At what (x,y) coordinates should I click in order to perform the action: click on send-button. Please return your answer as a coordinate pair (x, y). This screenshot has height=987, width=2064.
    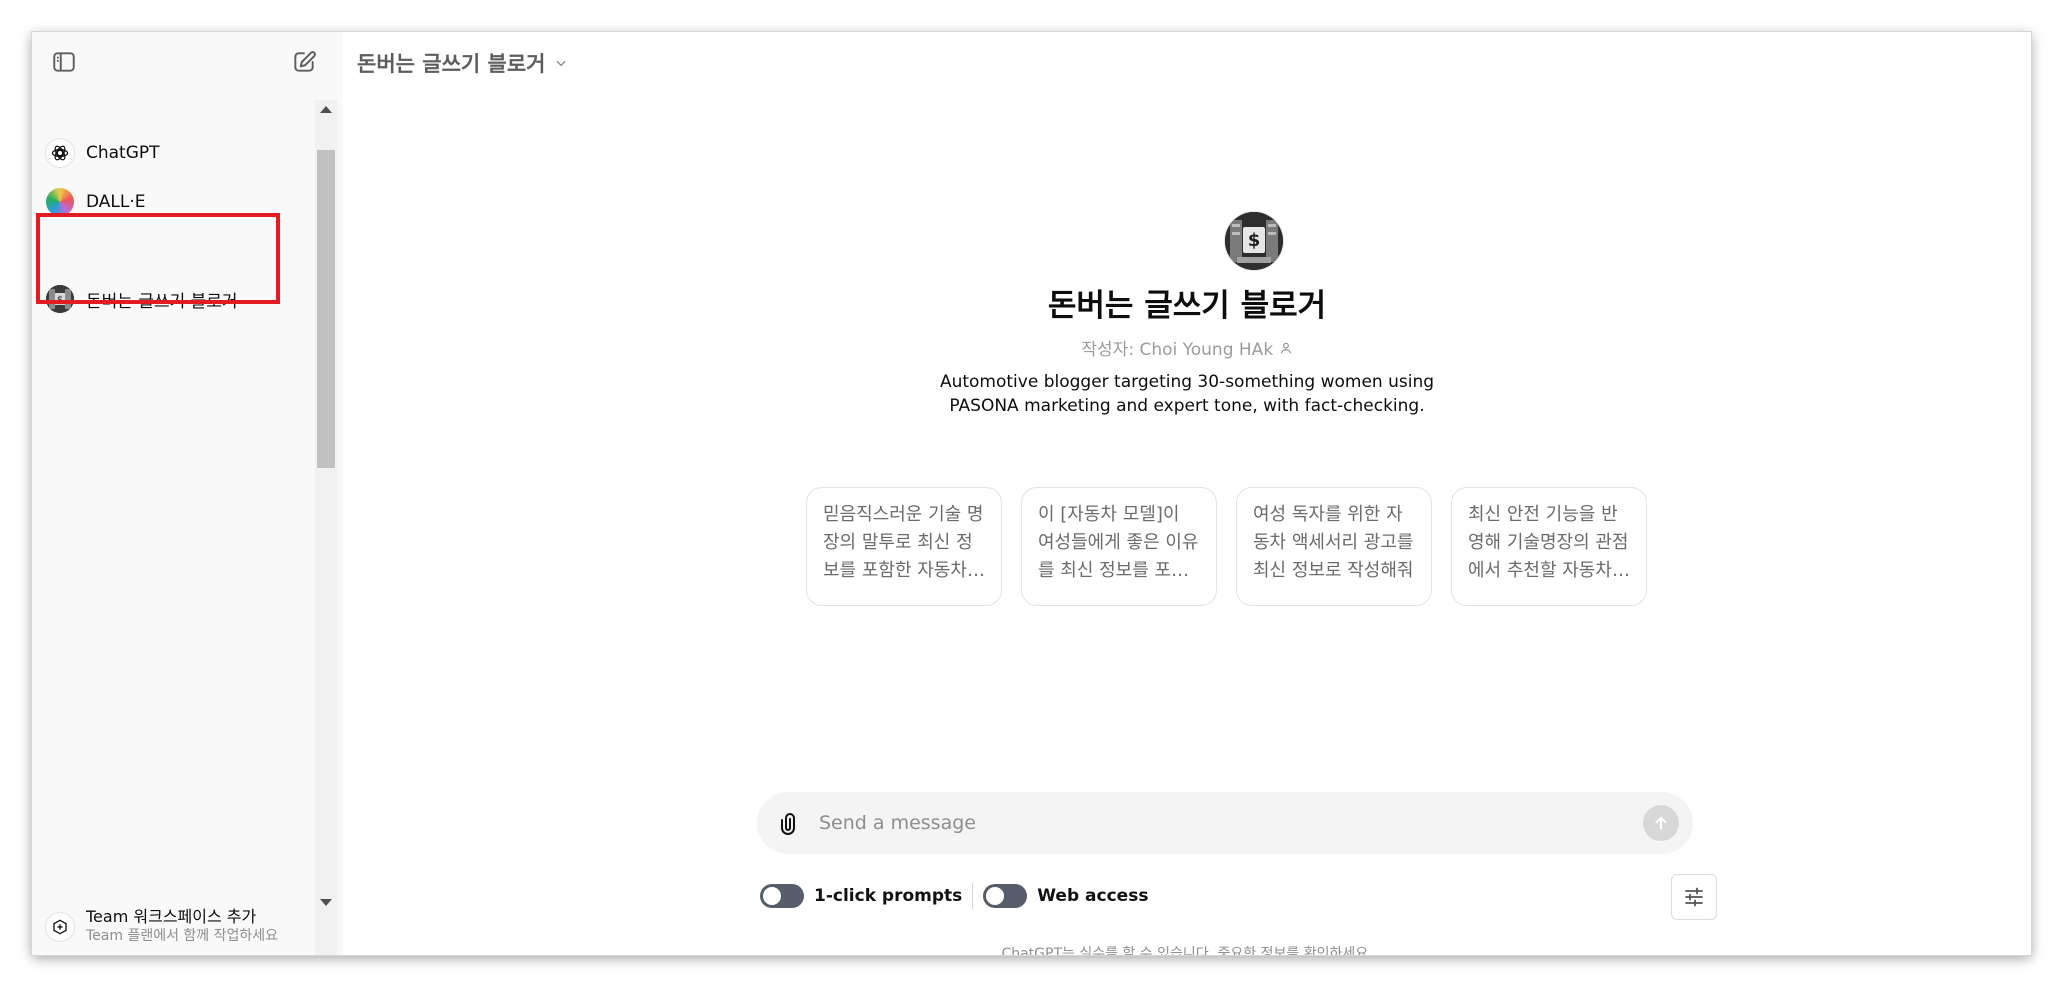
    Looking at the image, I should click on (1661, 823).